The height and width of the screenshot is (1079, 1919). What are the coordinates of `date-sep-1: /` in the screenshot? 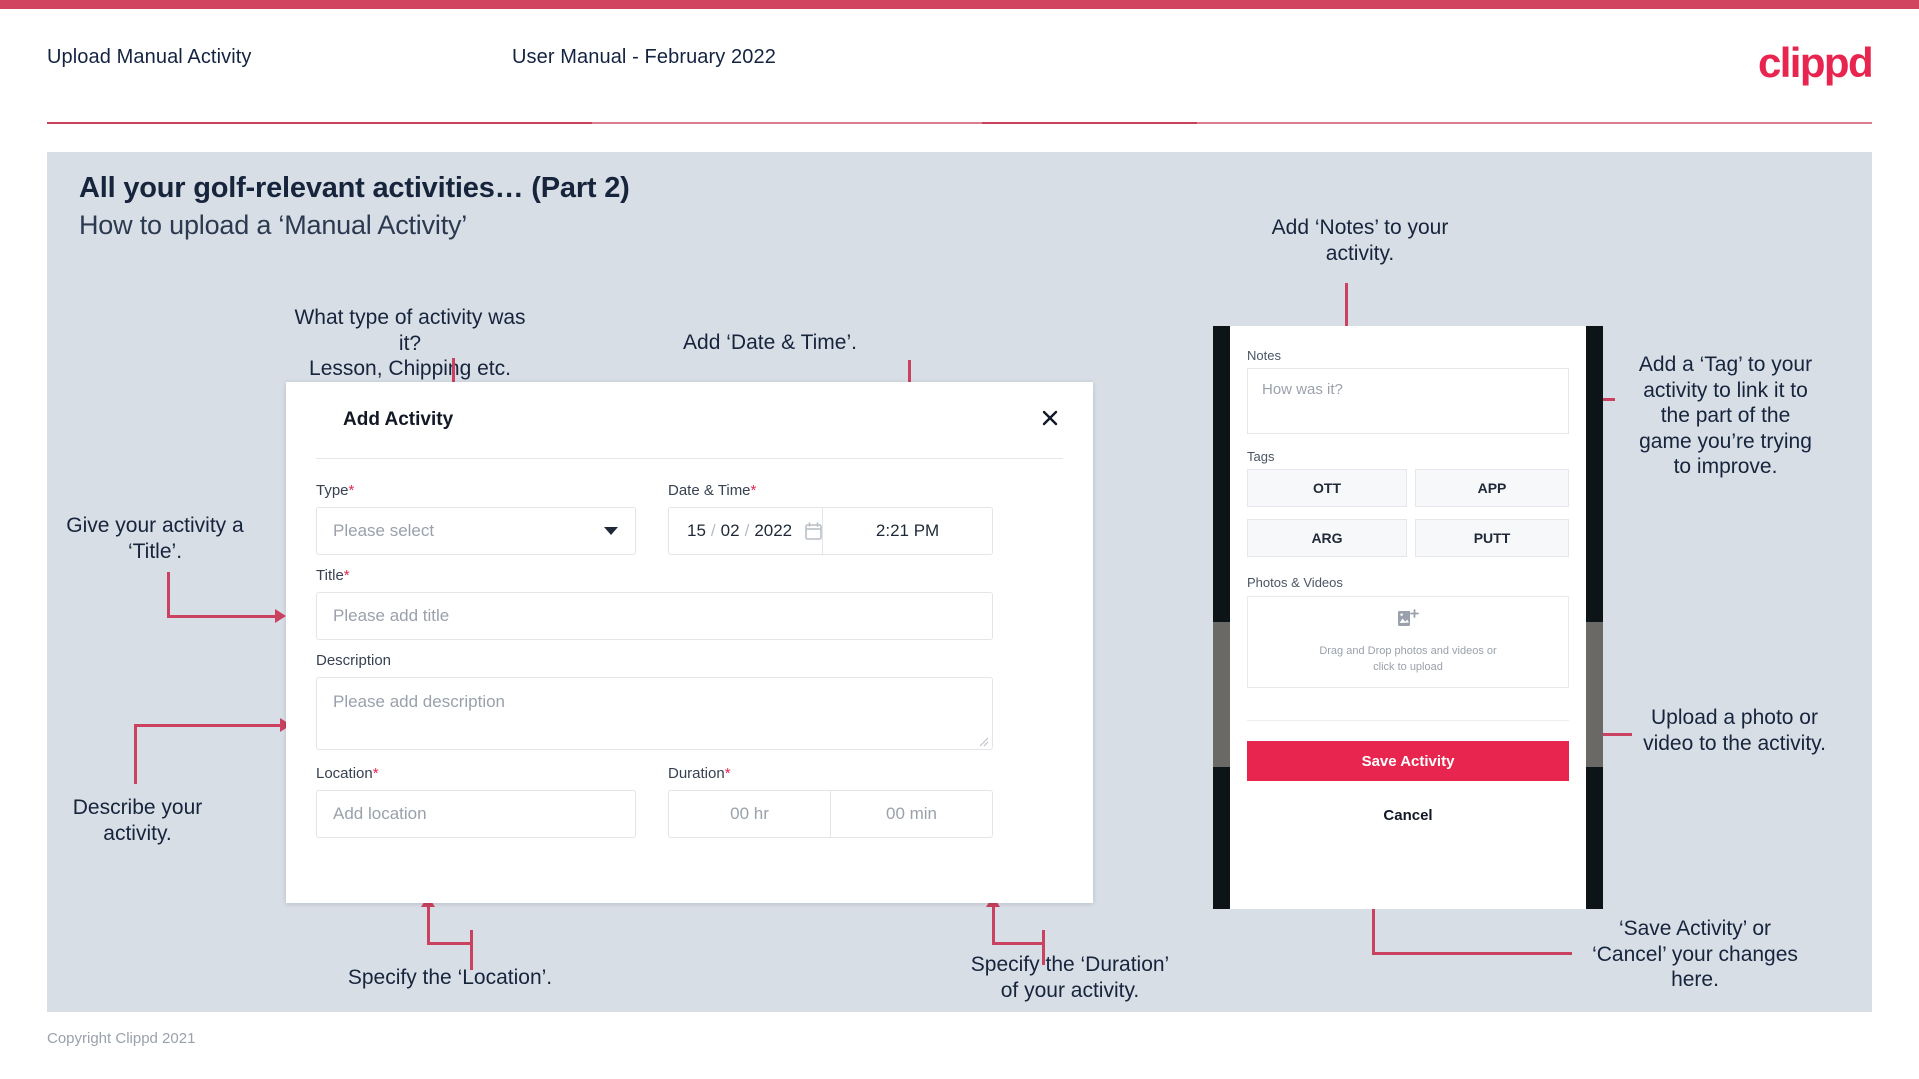 It's located at (713, 530).